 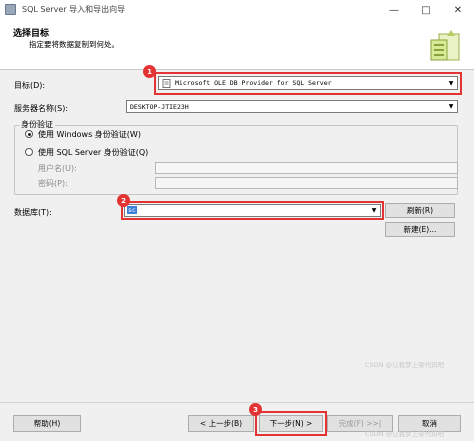 I want to click on annotation-marker-3: 3, so click(x=255, y=409).